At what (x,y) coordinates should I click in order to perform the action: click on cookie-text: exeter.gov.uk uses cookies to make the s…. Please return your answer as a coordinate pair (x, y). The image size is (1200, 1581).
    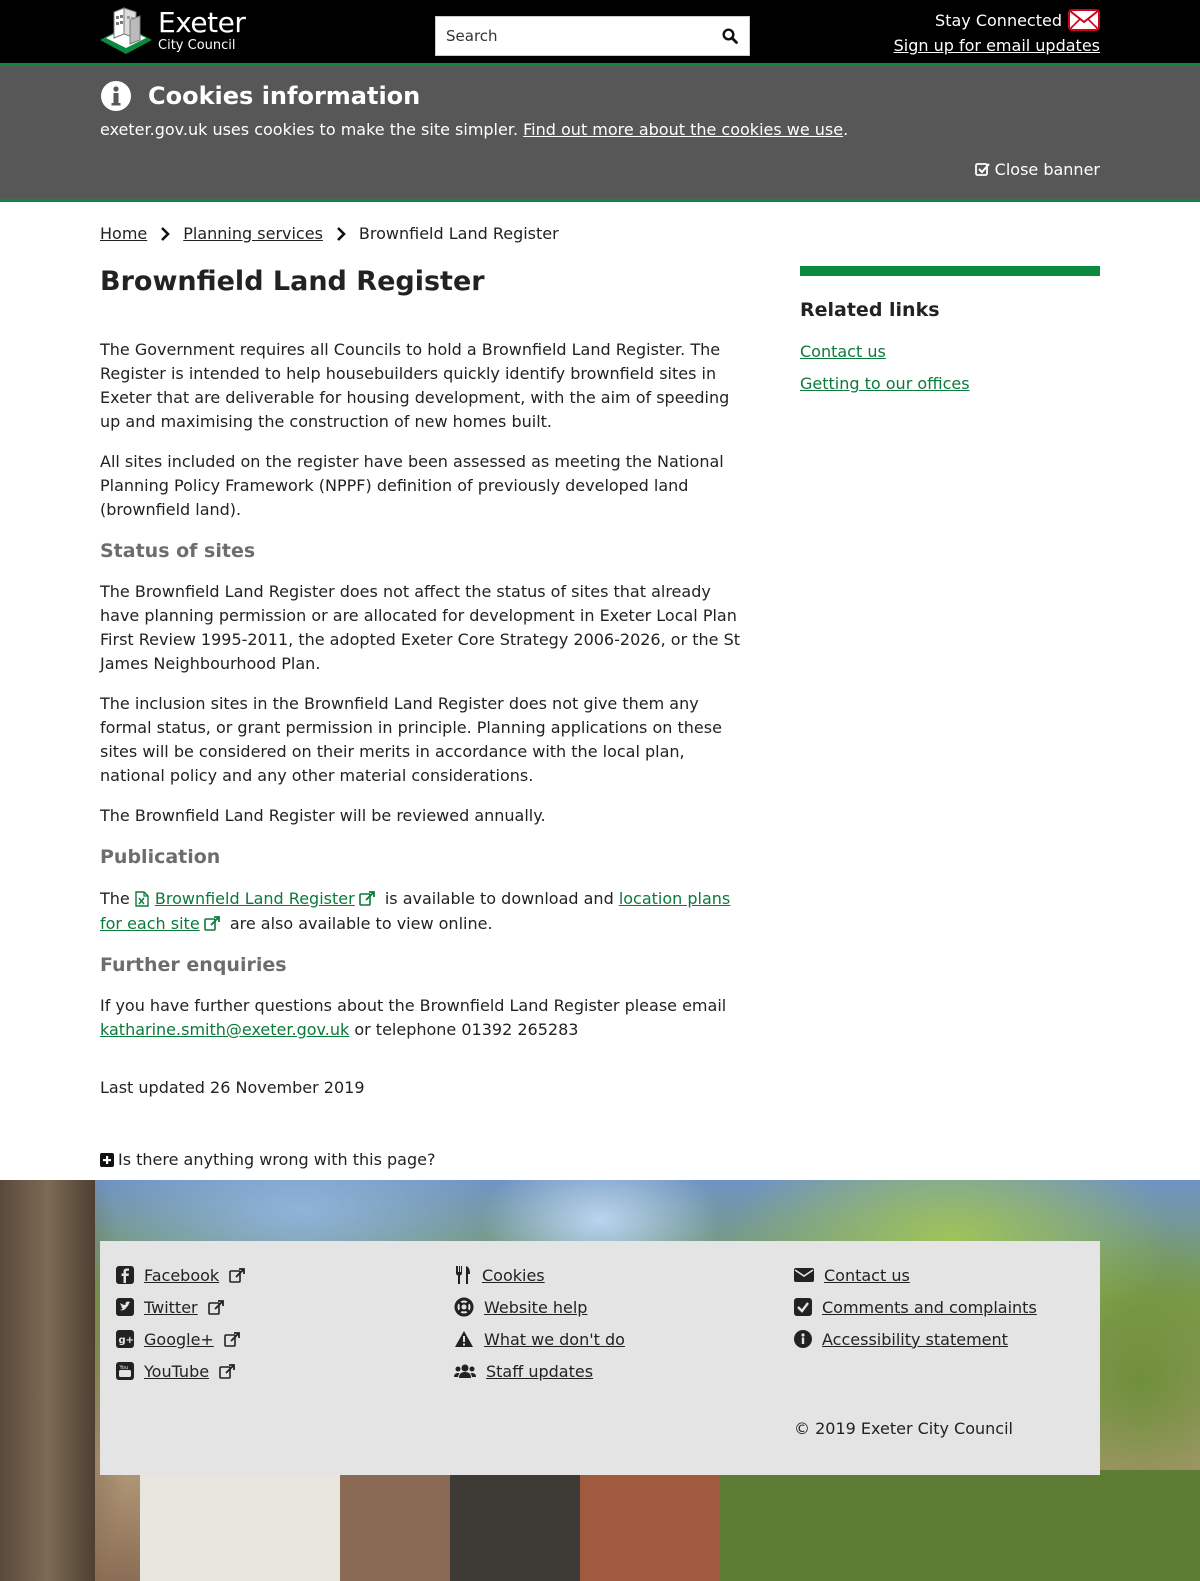
    Looking at the image, I should click on (309, 129).